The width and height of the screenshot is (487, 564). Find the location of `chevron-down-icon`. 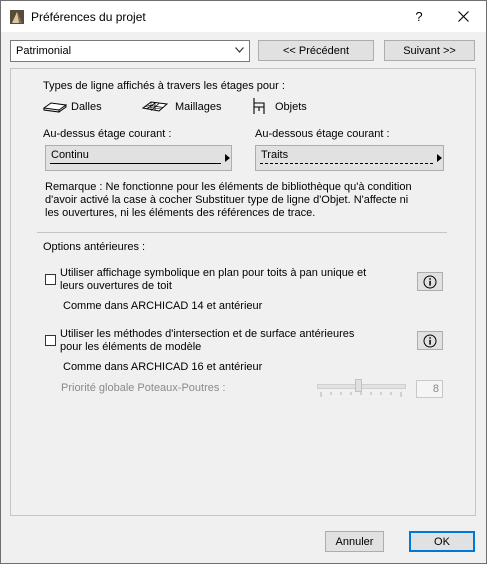

chevron-down-icon is located at coordinates (239, 50).